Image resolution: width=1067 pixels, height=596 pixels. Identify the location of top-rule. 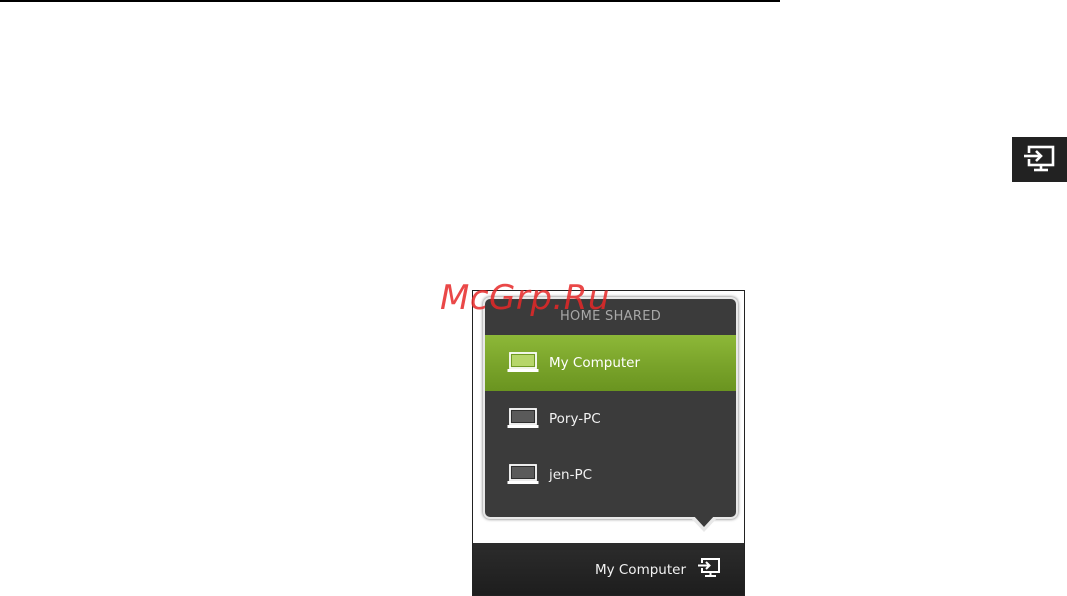
(390, 1).